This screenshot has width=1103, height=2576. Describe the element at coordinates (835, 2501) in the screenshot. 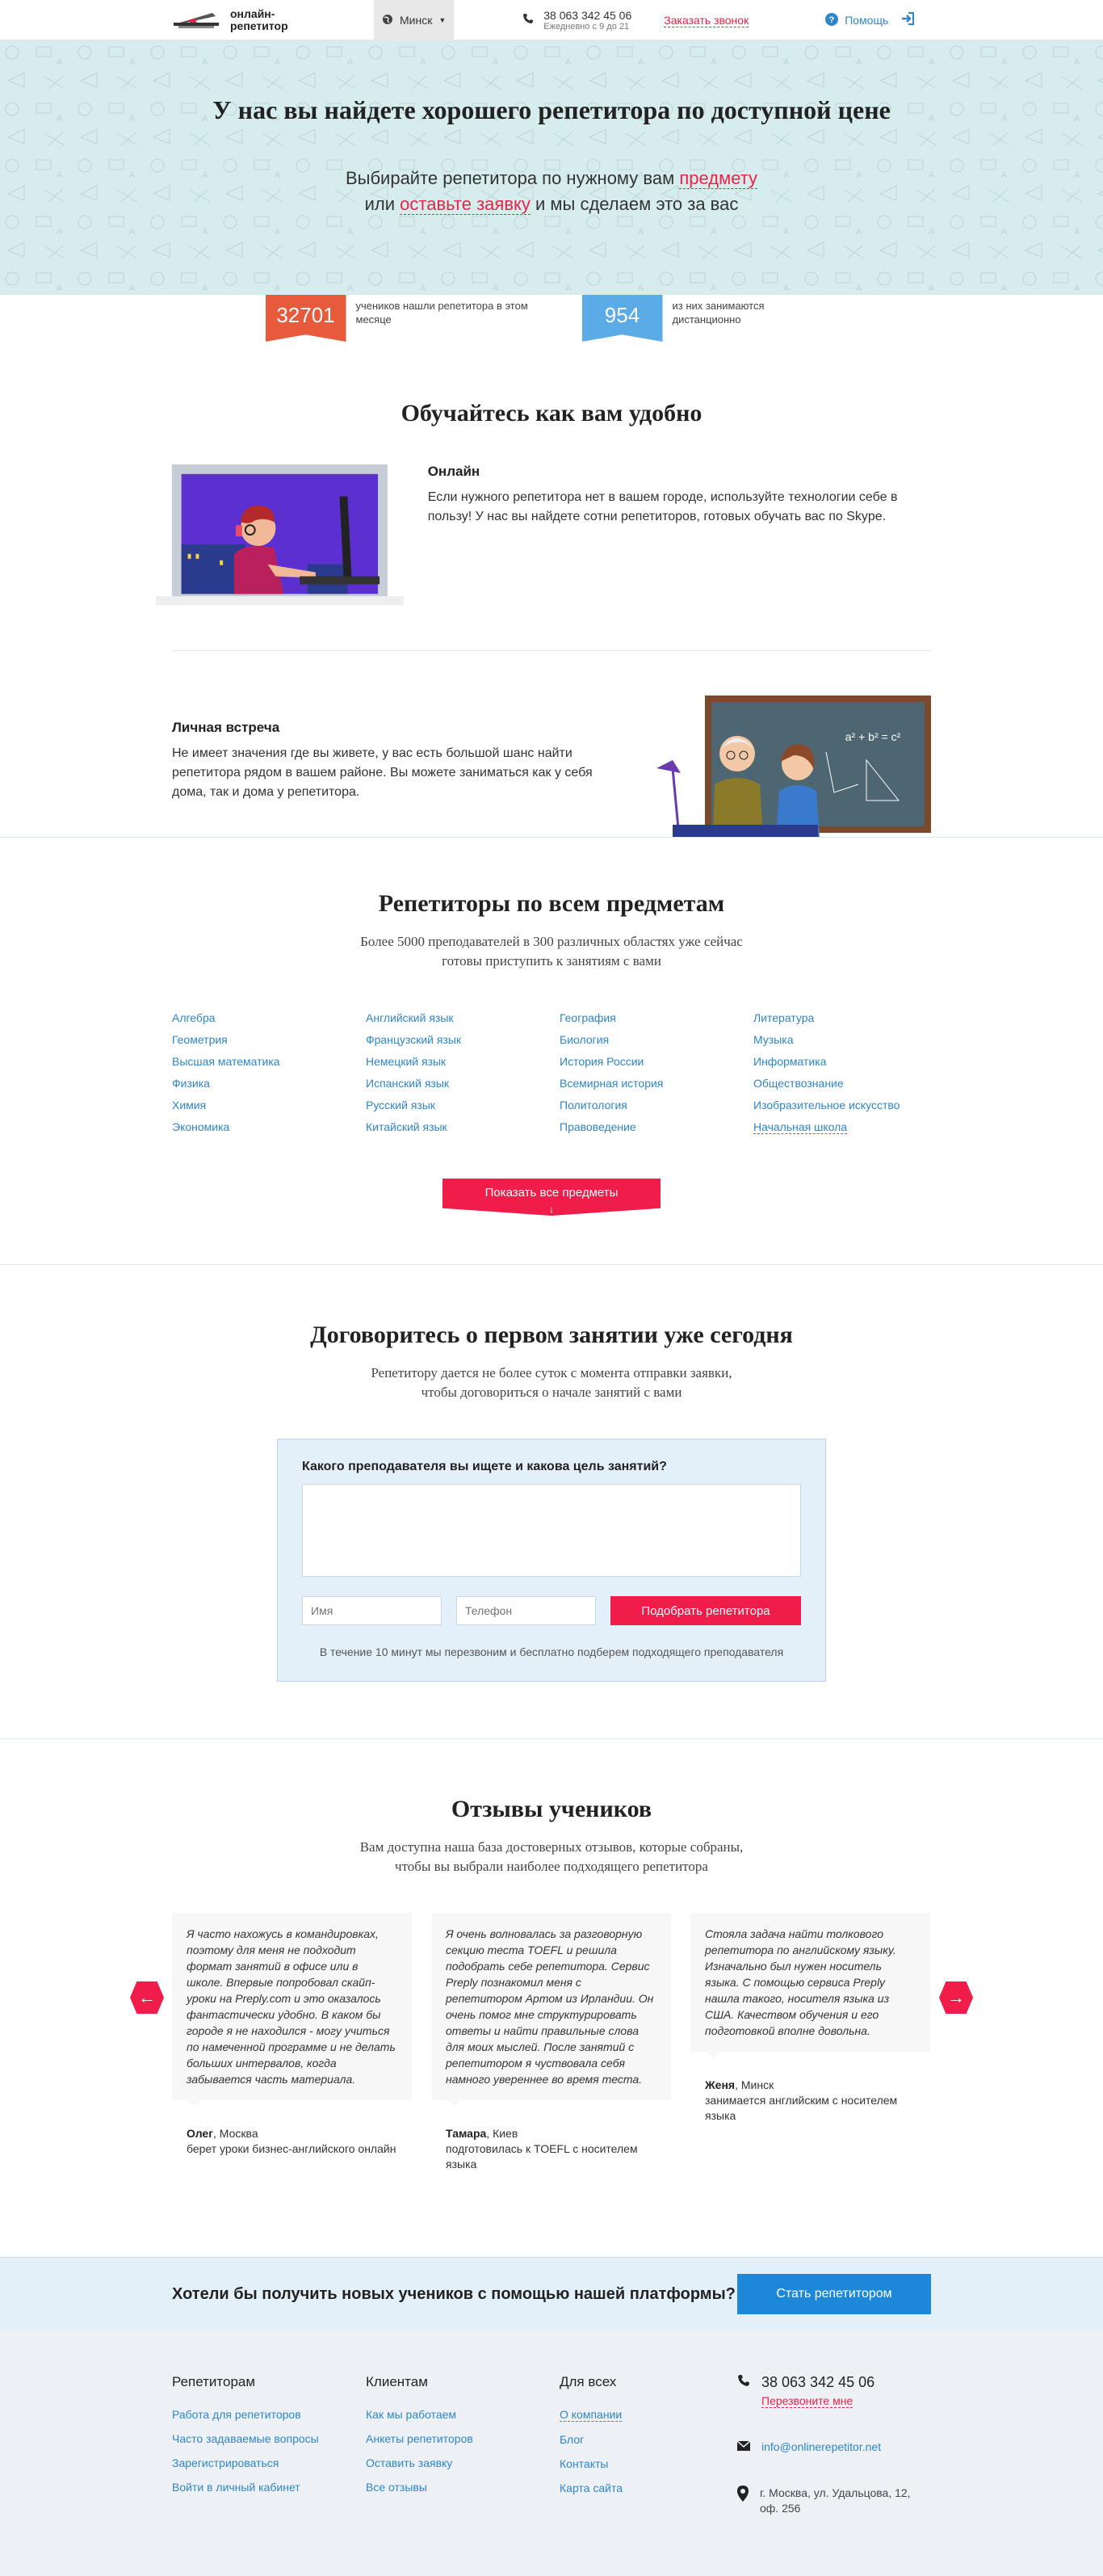

I see `footer-address: г. Москва, ул. Удальцова, 12, оф. 256` at that location.